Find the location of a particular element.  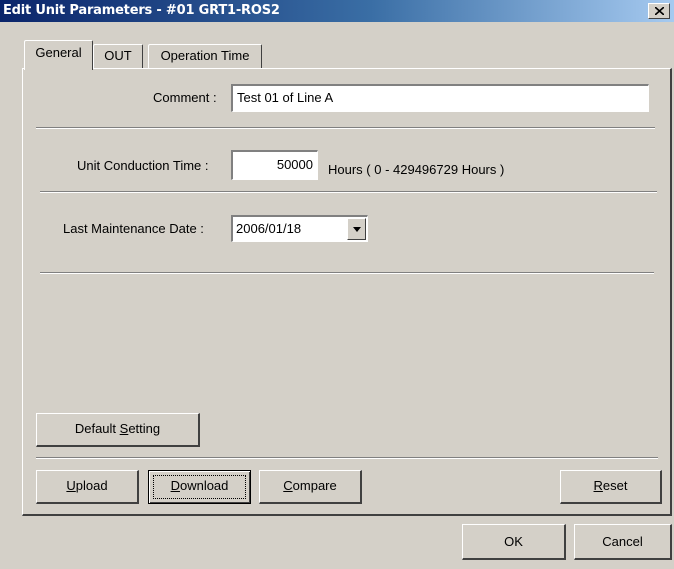

tab-operation-time-label: Operation Time is located at coordinates (205, 55).